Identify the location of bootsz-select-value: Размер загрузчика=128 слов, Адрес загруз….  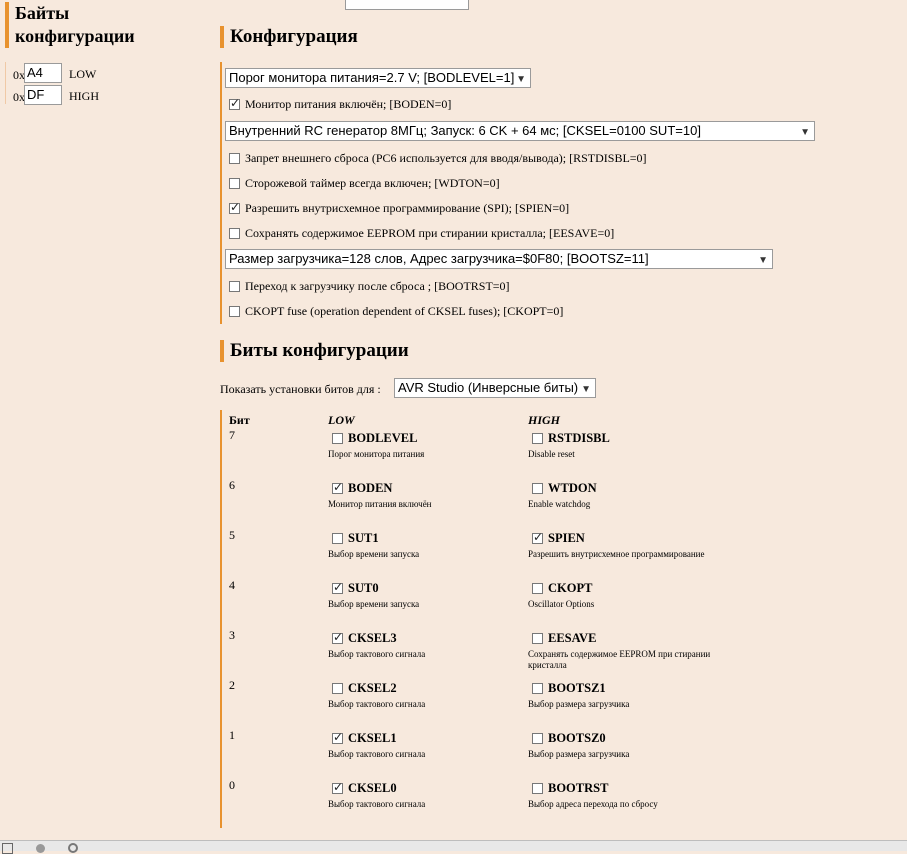
(439, 258).